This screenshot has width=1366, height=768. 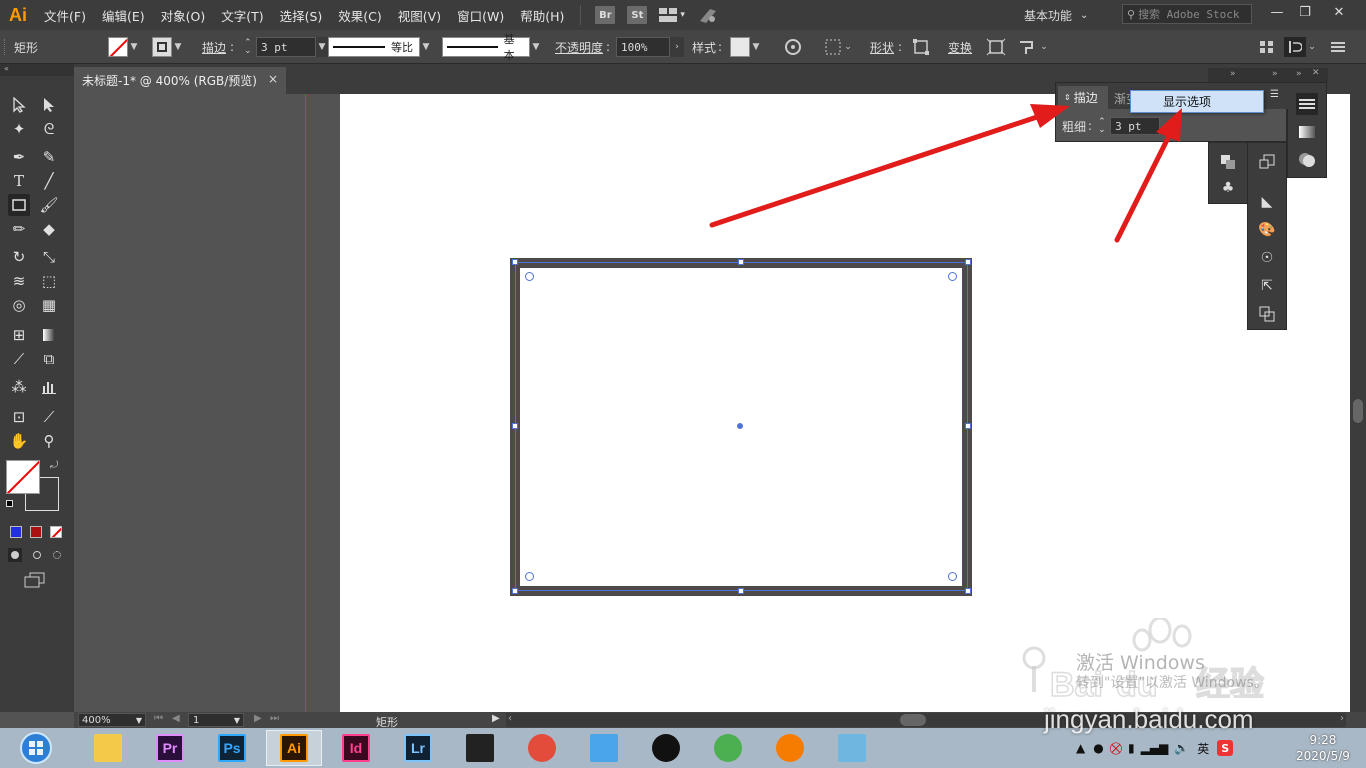 What do you see at coordinates (968, 591) in the screenshot?
I see `handle-bottom-right` at bounding box center [968, 591].